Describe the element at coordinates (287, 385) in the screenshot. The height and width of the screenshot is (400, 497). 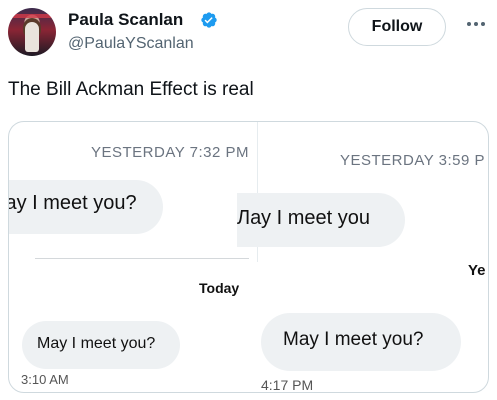
I see `right-message-time: 4:17 PM` at that location.